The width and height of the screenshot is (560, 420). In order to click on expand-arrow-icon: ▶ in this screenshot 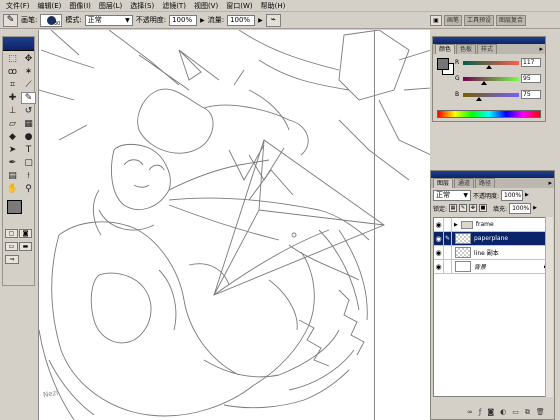, I will do `click(456, 225)`.